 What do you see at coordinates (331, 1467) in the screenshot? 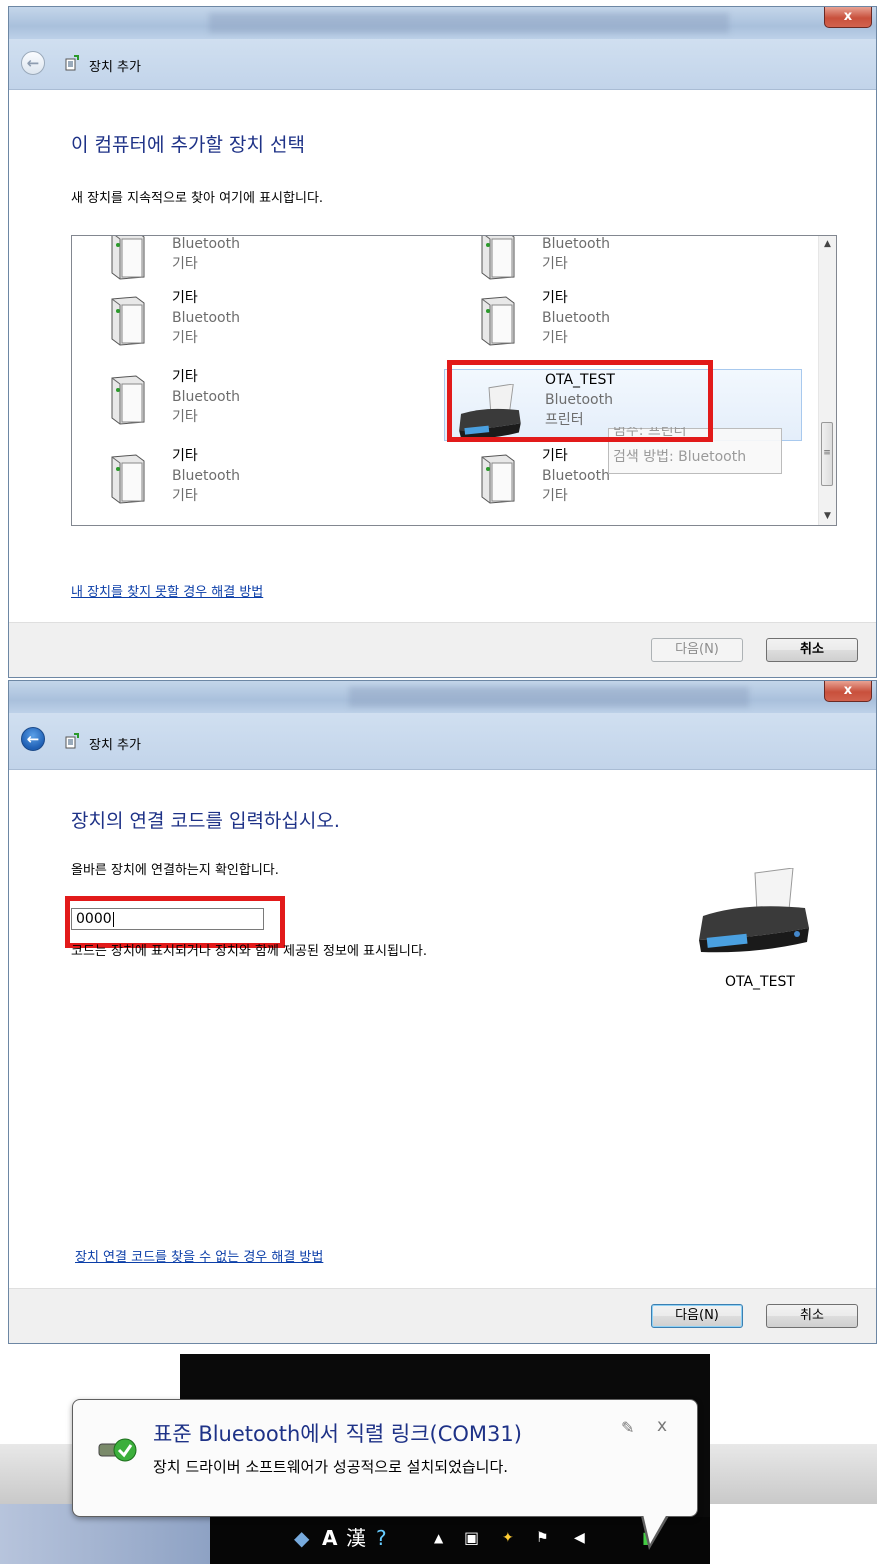
I see `notification-message: 장치 드라이버 소프트웨어가 성공적으로 설치되었습니다.` at bounding box center [331, 1467].